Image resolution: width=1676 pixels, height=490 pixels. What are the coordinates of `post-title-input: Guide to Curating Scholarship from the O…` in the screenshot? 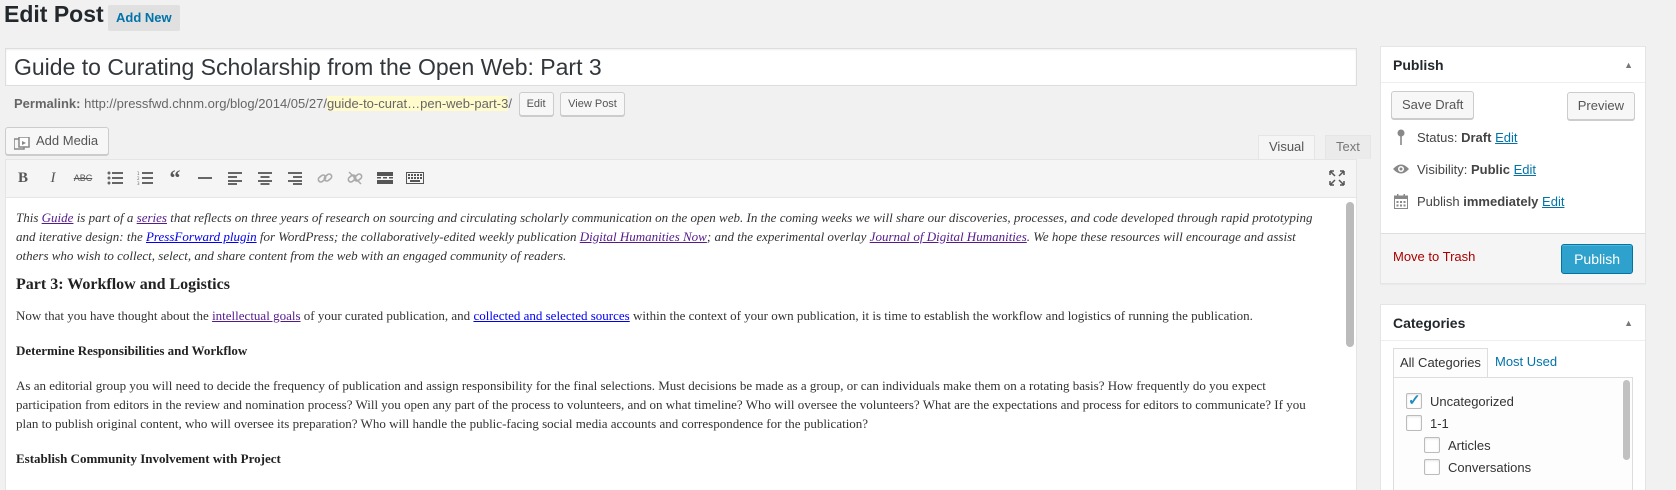 It's located at (681, 67).